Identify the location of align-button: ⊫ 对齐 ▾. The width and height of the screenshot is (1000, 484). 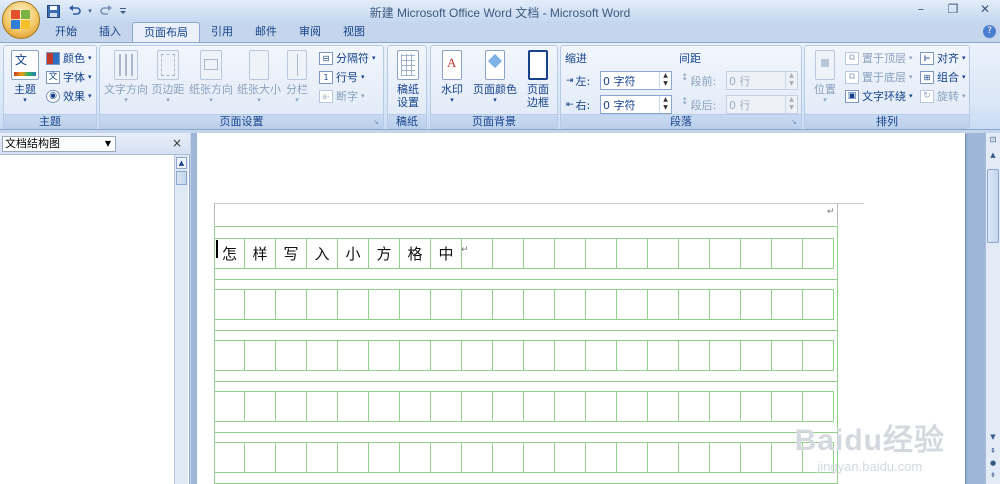
(943, 58).